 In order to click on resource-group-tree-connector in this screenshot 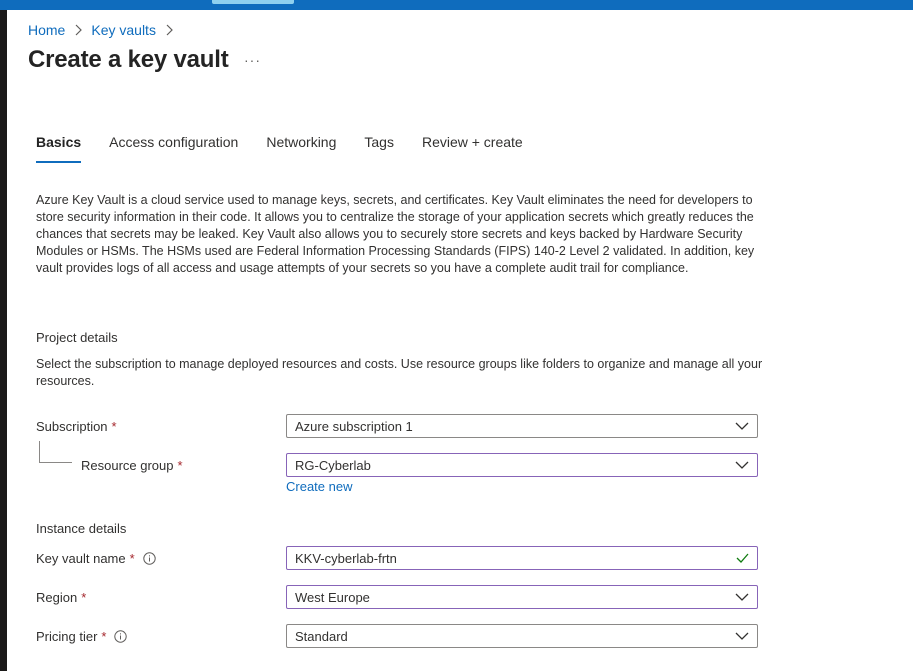, I will do `click(55, 452)`.